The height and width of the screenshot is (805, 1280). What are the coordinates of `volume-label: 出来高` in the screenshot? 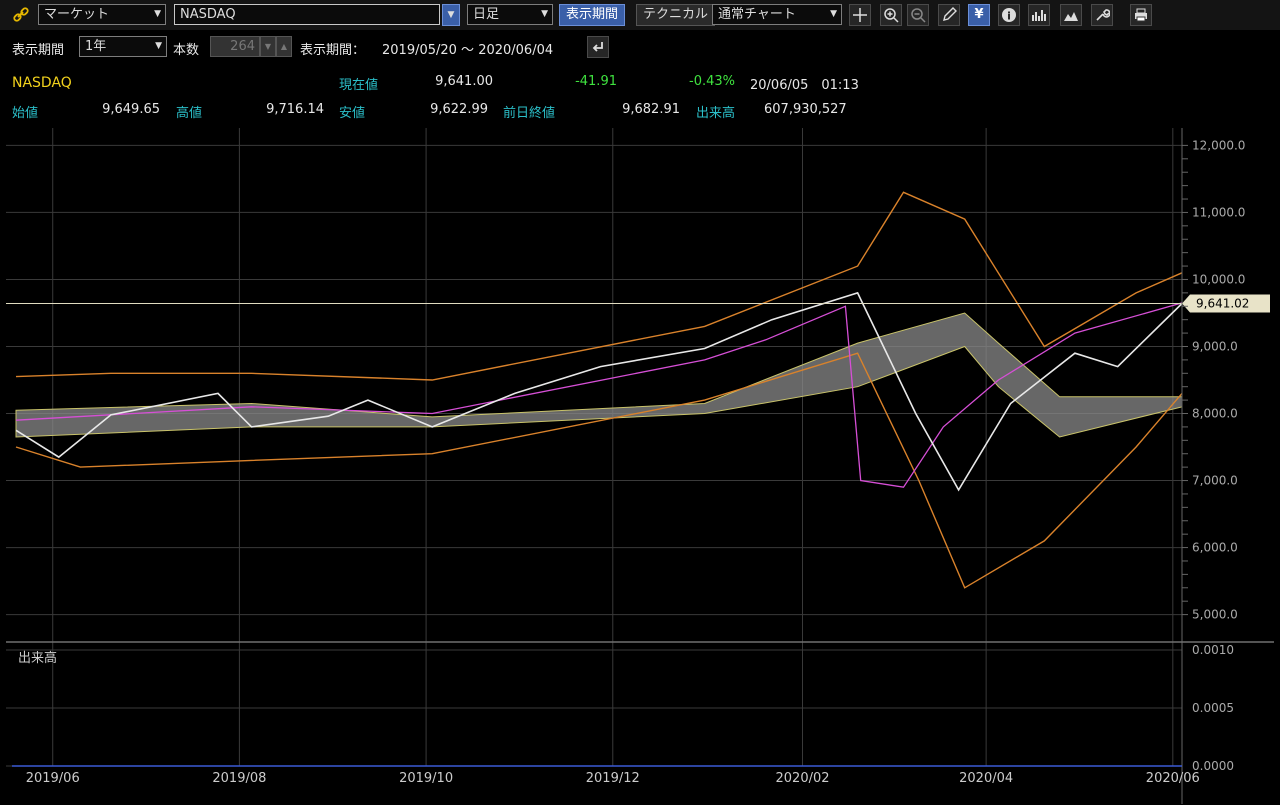 It's located at (716, 113).